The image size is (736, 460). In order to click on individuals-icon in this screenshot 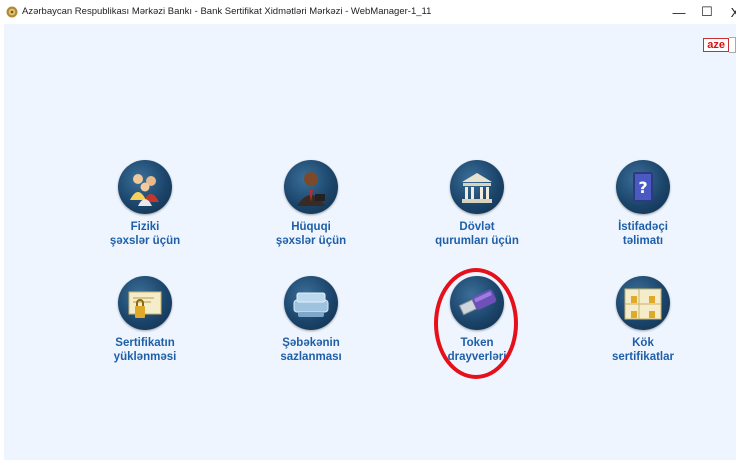, I will do `click(145, 187)`.